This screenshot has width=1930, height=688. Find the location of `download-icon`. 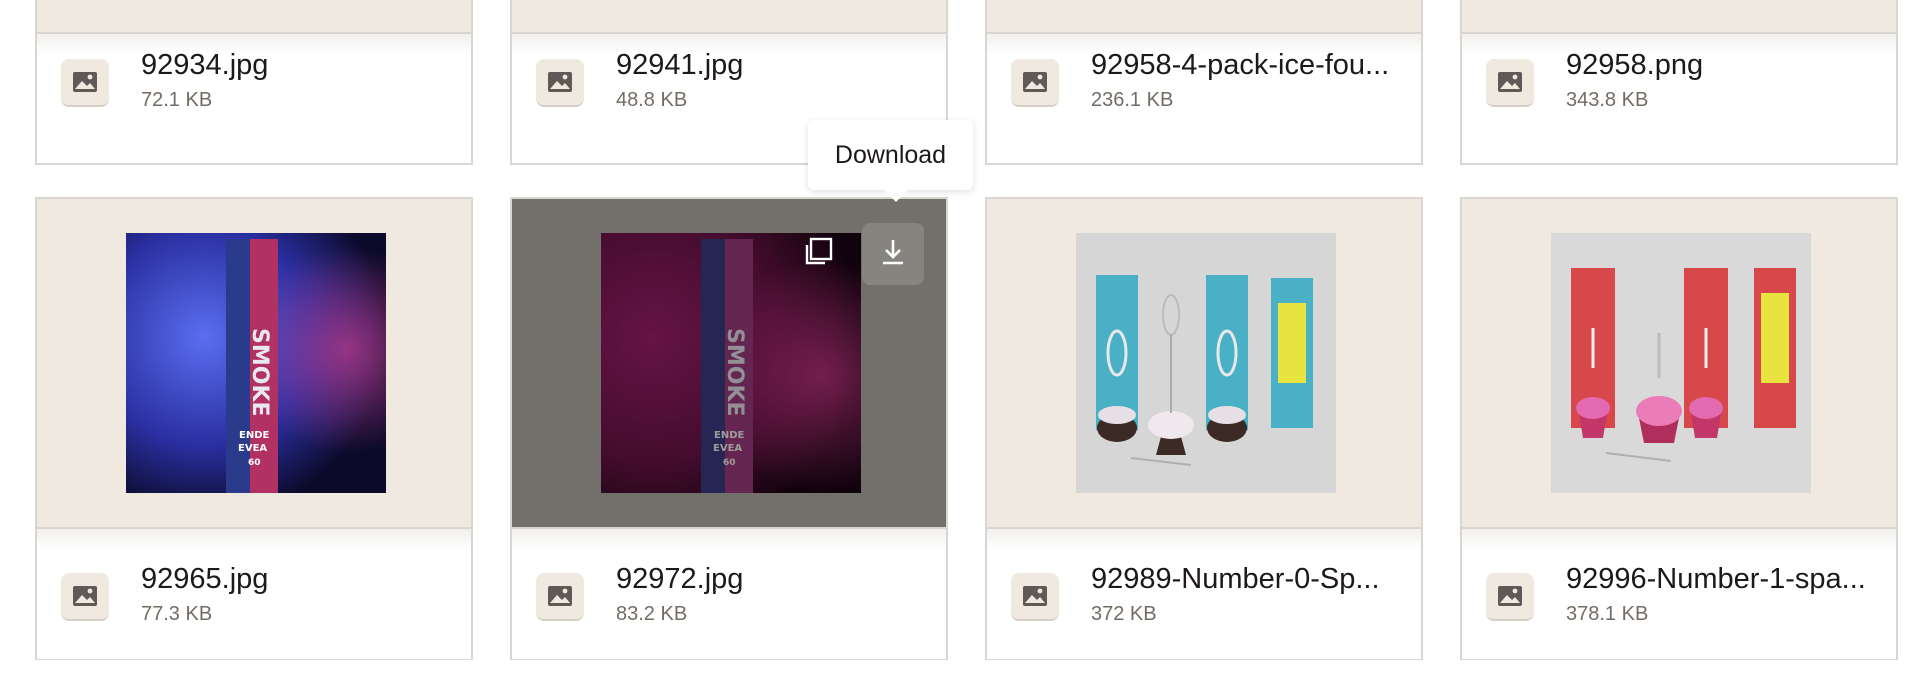

download-icon is located at coordinates (893, 254).